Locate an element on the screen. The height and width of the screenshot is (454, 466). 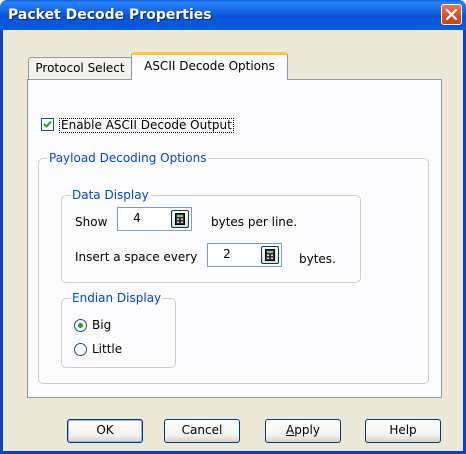
cancel-button: Cancel is located at coordinates (202, 431).